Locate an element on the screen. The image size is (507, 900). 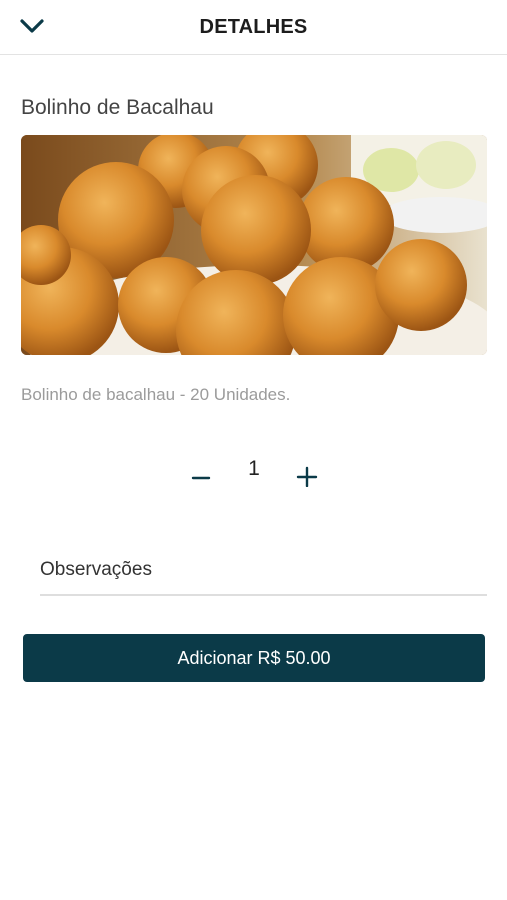
increase-quantity-button is located at coordinates (307, 478).